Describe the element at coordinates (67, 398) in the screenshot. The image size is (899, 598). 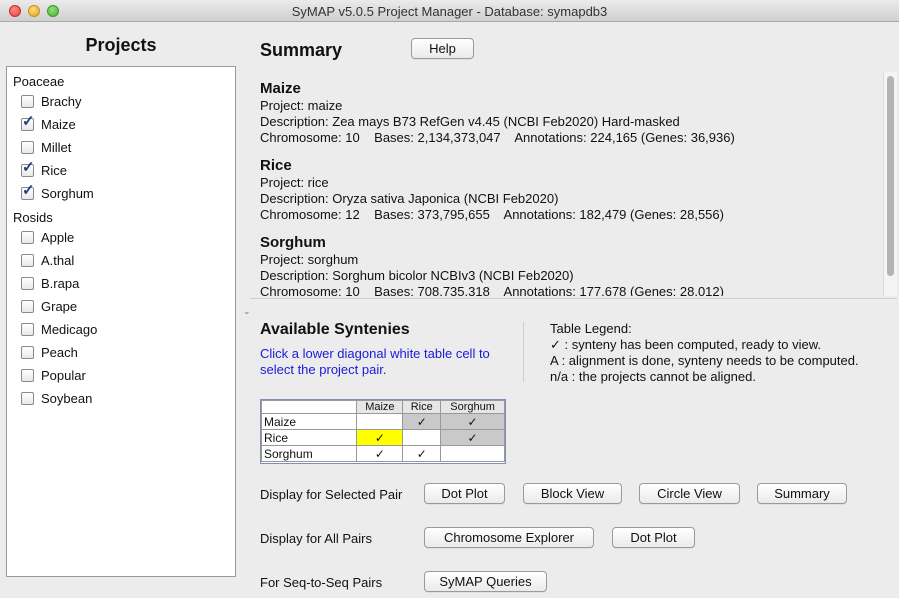
I see `project-label: Soybean` at that location.